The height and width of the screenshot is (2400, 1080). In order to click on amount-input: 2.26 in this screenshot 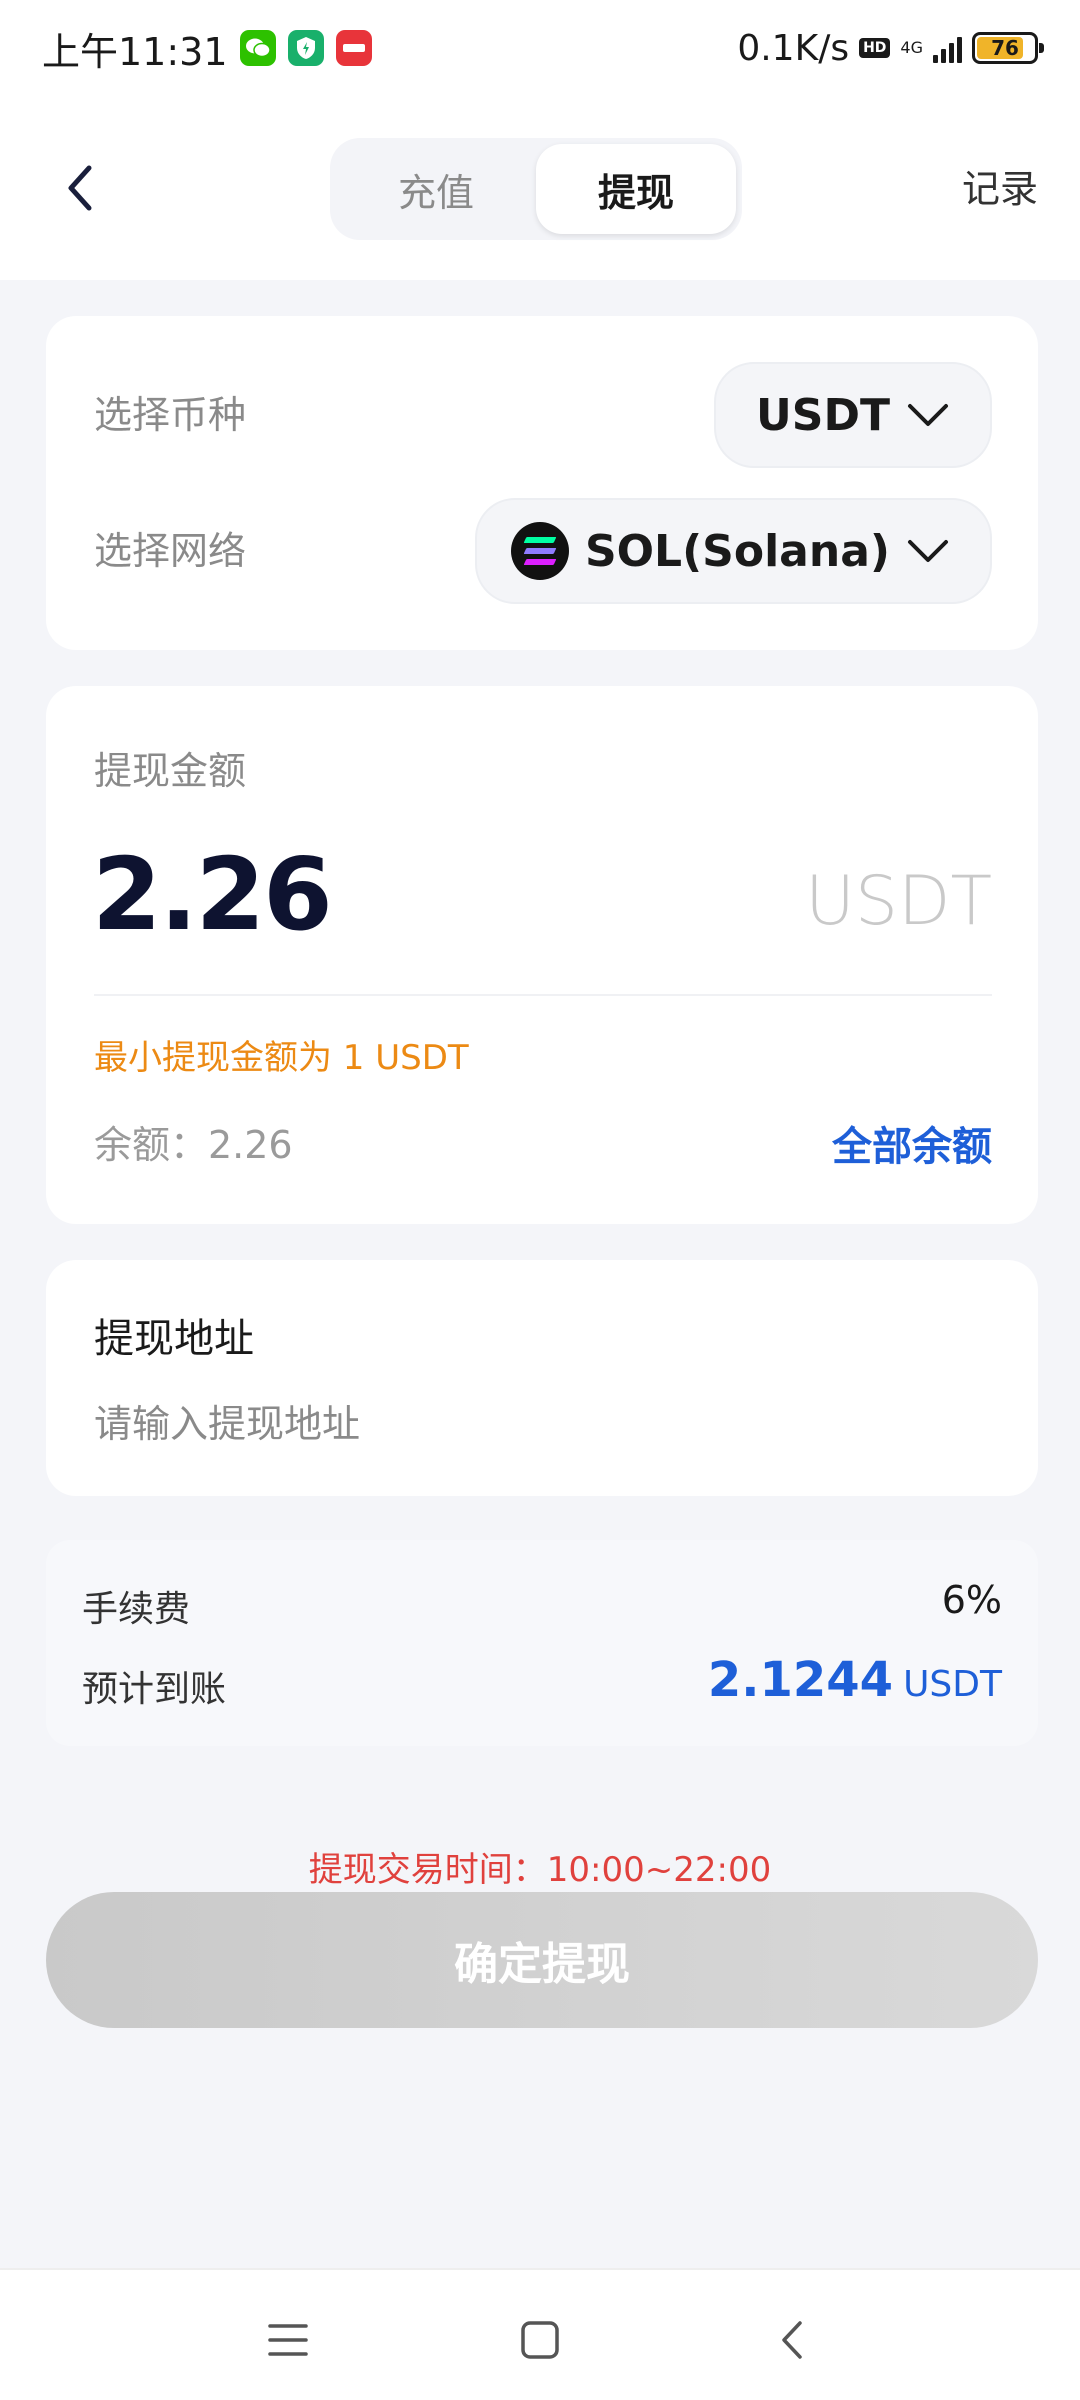, I will do `click(212, 894)`.